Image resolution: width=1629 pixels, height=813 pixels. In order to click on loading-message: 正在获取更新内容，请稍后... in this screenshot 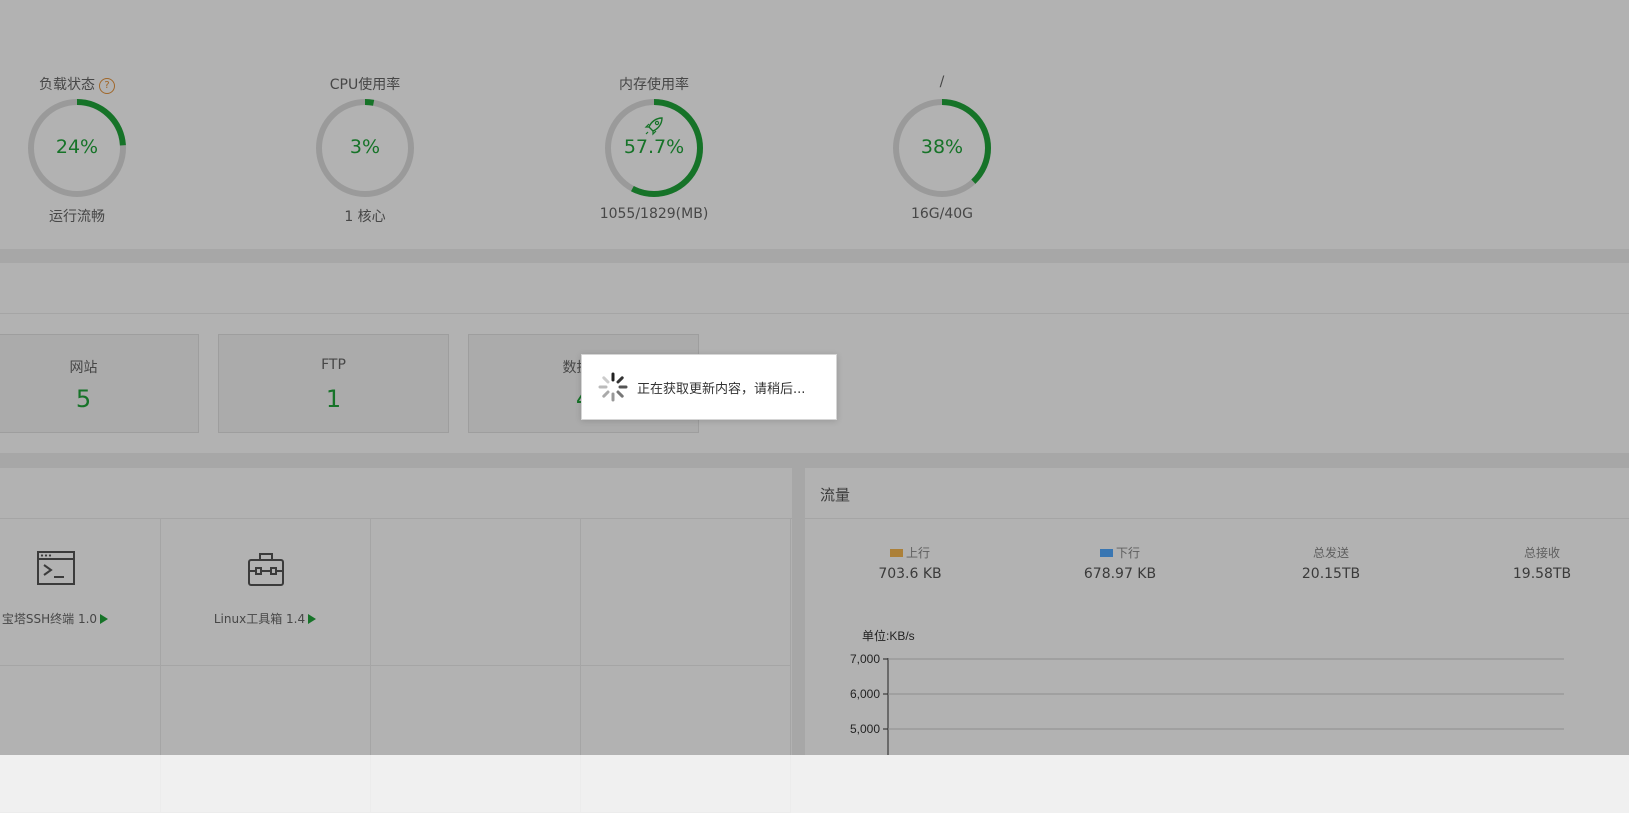, I will do `click(721, 389)`.